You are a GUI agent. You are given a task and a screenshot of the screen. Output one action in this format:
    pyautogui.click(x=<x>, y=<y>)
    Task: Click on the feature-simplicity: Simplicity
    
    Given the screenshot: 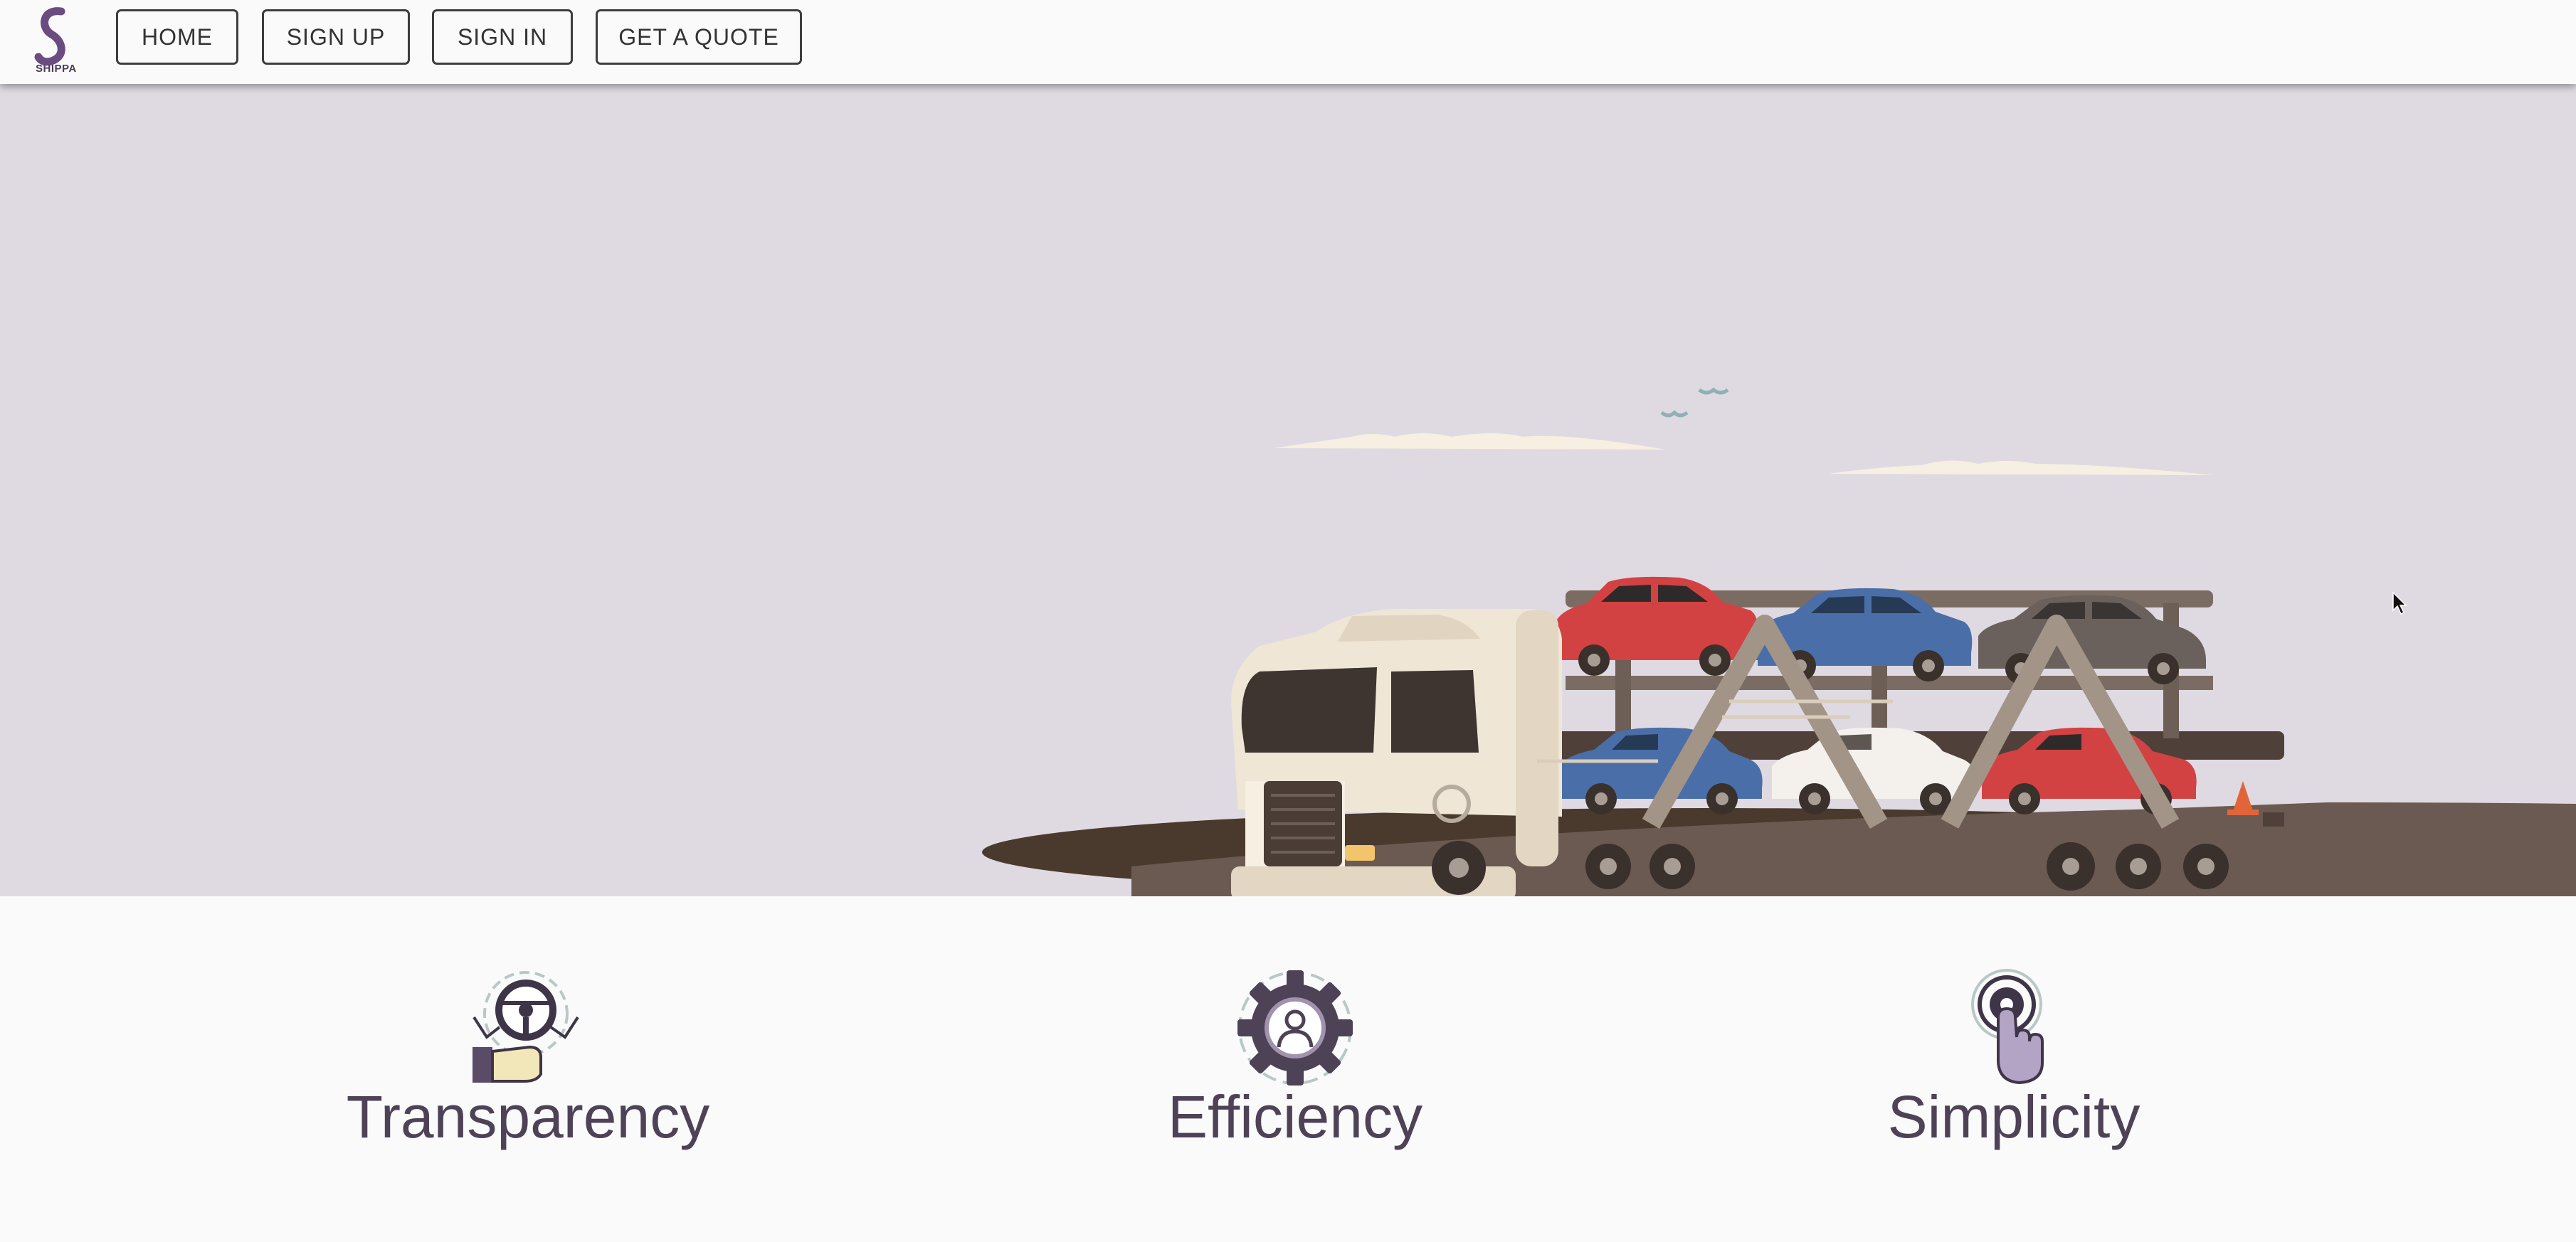 What is the action you would take?
    pyautogui.click(x=2014, y=1045)
    